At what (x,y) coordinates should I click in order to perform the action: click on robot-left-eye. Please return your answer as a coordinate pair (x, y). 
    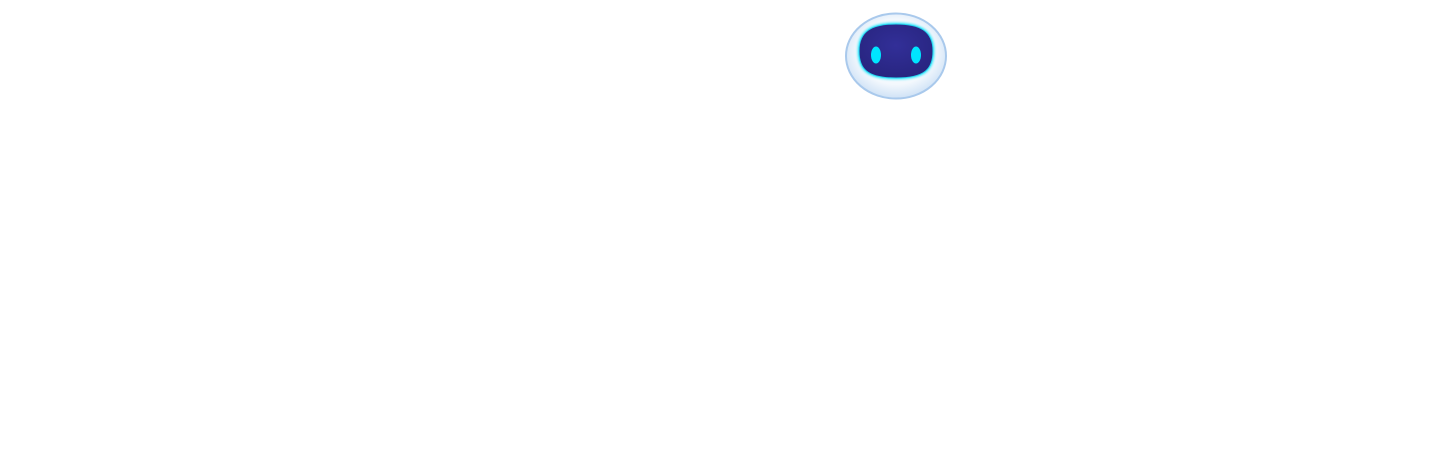
    Looking at the image, I should click on (876, 55).